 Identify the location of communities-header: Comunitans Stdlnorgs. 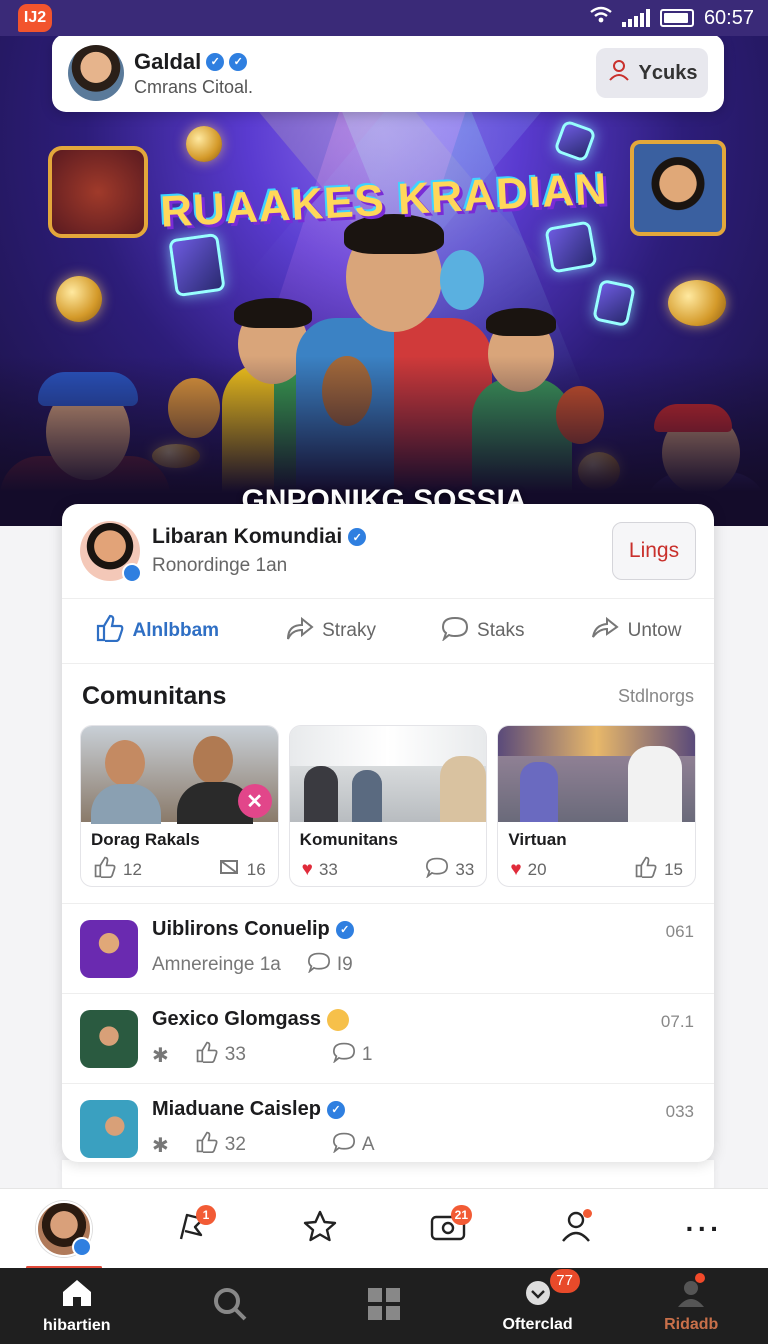
(388, 694).